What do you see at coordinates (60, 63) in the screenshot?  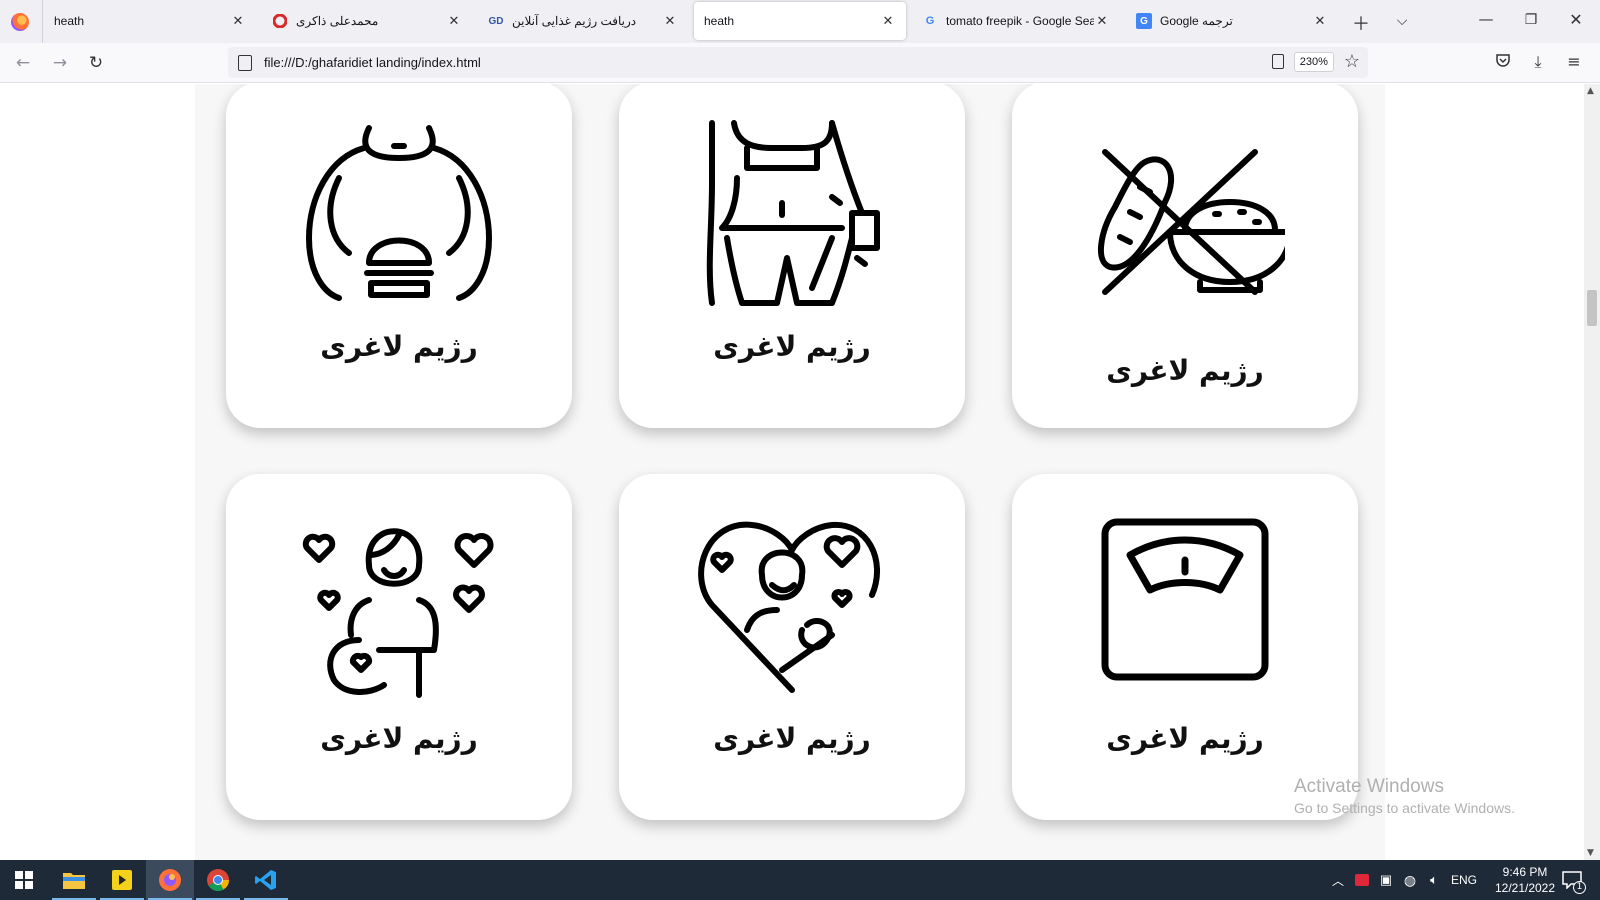 I see `forward-button: →` at bounding box center [60, 63].